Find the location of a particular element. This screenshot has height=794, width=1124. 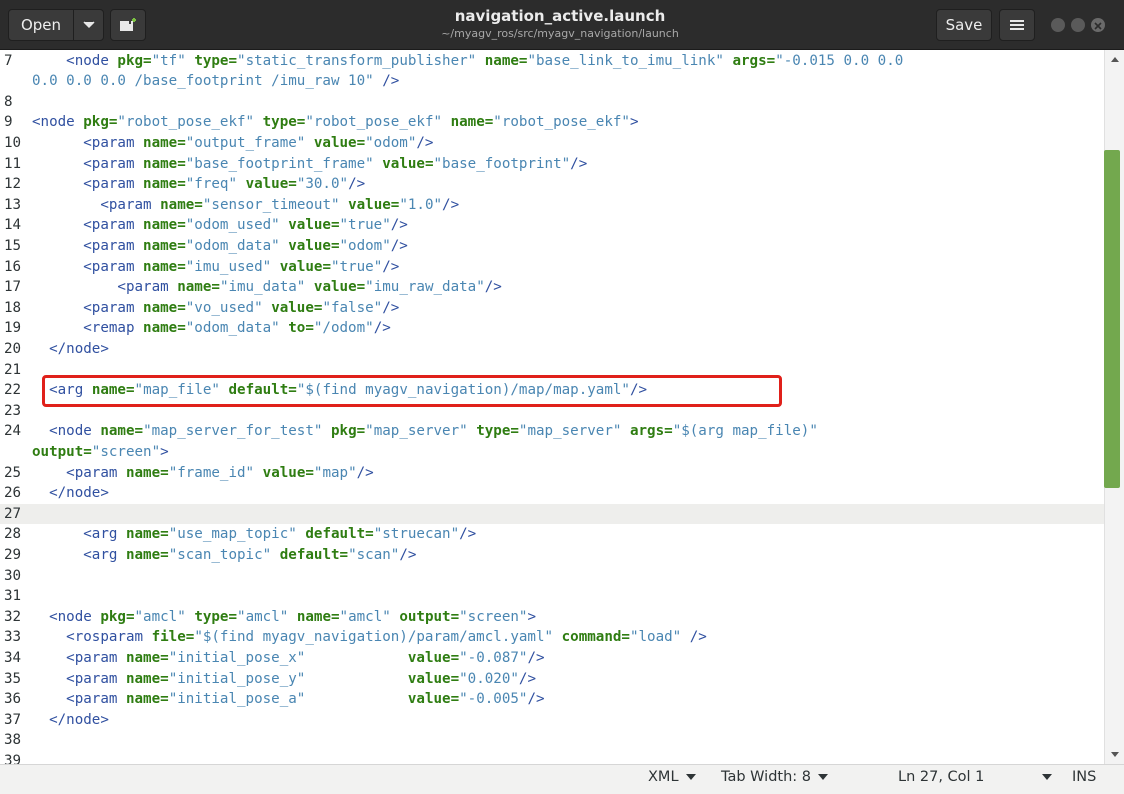

code-line: <remap name="odom_data" to="/odom"/> is located at coordinates (211, 328).